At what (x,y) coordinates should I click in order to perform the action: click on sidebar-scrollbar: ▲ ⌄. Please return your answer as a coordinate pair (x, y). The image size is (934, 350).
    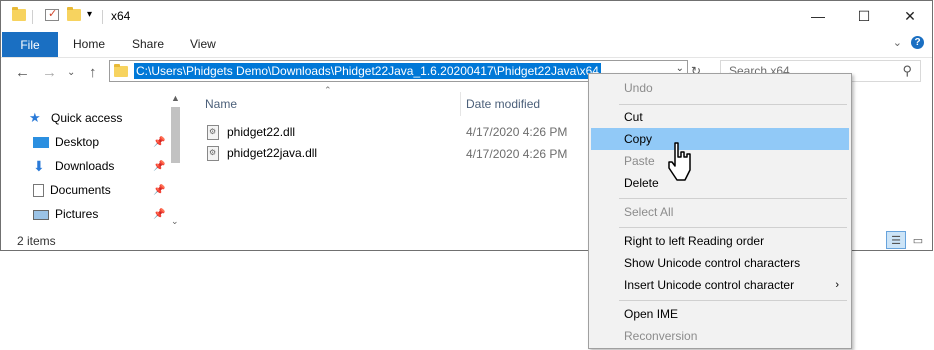
    Looking at the image, I should click on (175, 160).